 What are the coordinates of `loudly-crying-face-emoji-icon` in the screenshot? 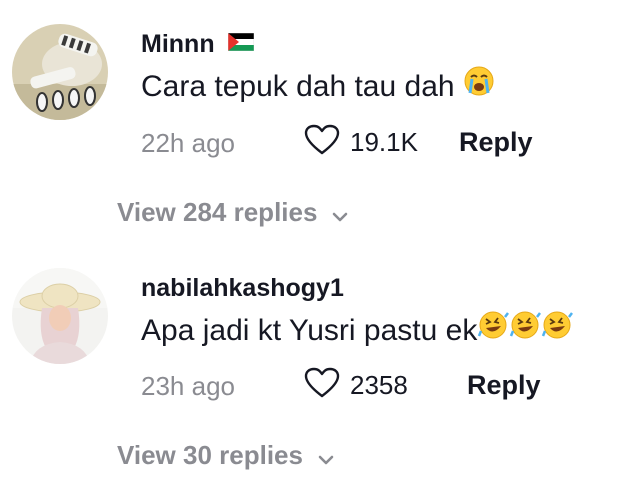 It's located at (479, 85).